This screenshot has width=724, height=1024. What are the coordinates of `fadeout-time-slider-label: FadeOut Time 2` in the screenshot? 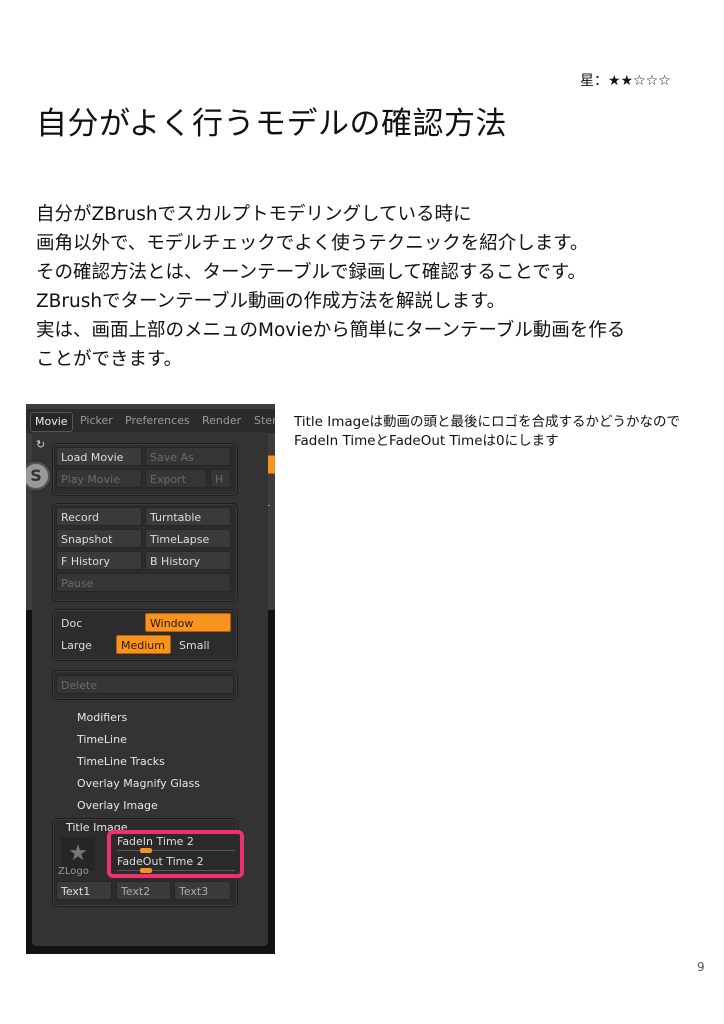 It's located at (160, 861).